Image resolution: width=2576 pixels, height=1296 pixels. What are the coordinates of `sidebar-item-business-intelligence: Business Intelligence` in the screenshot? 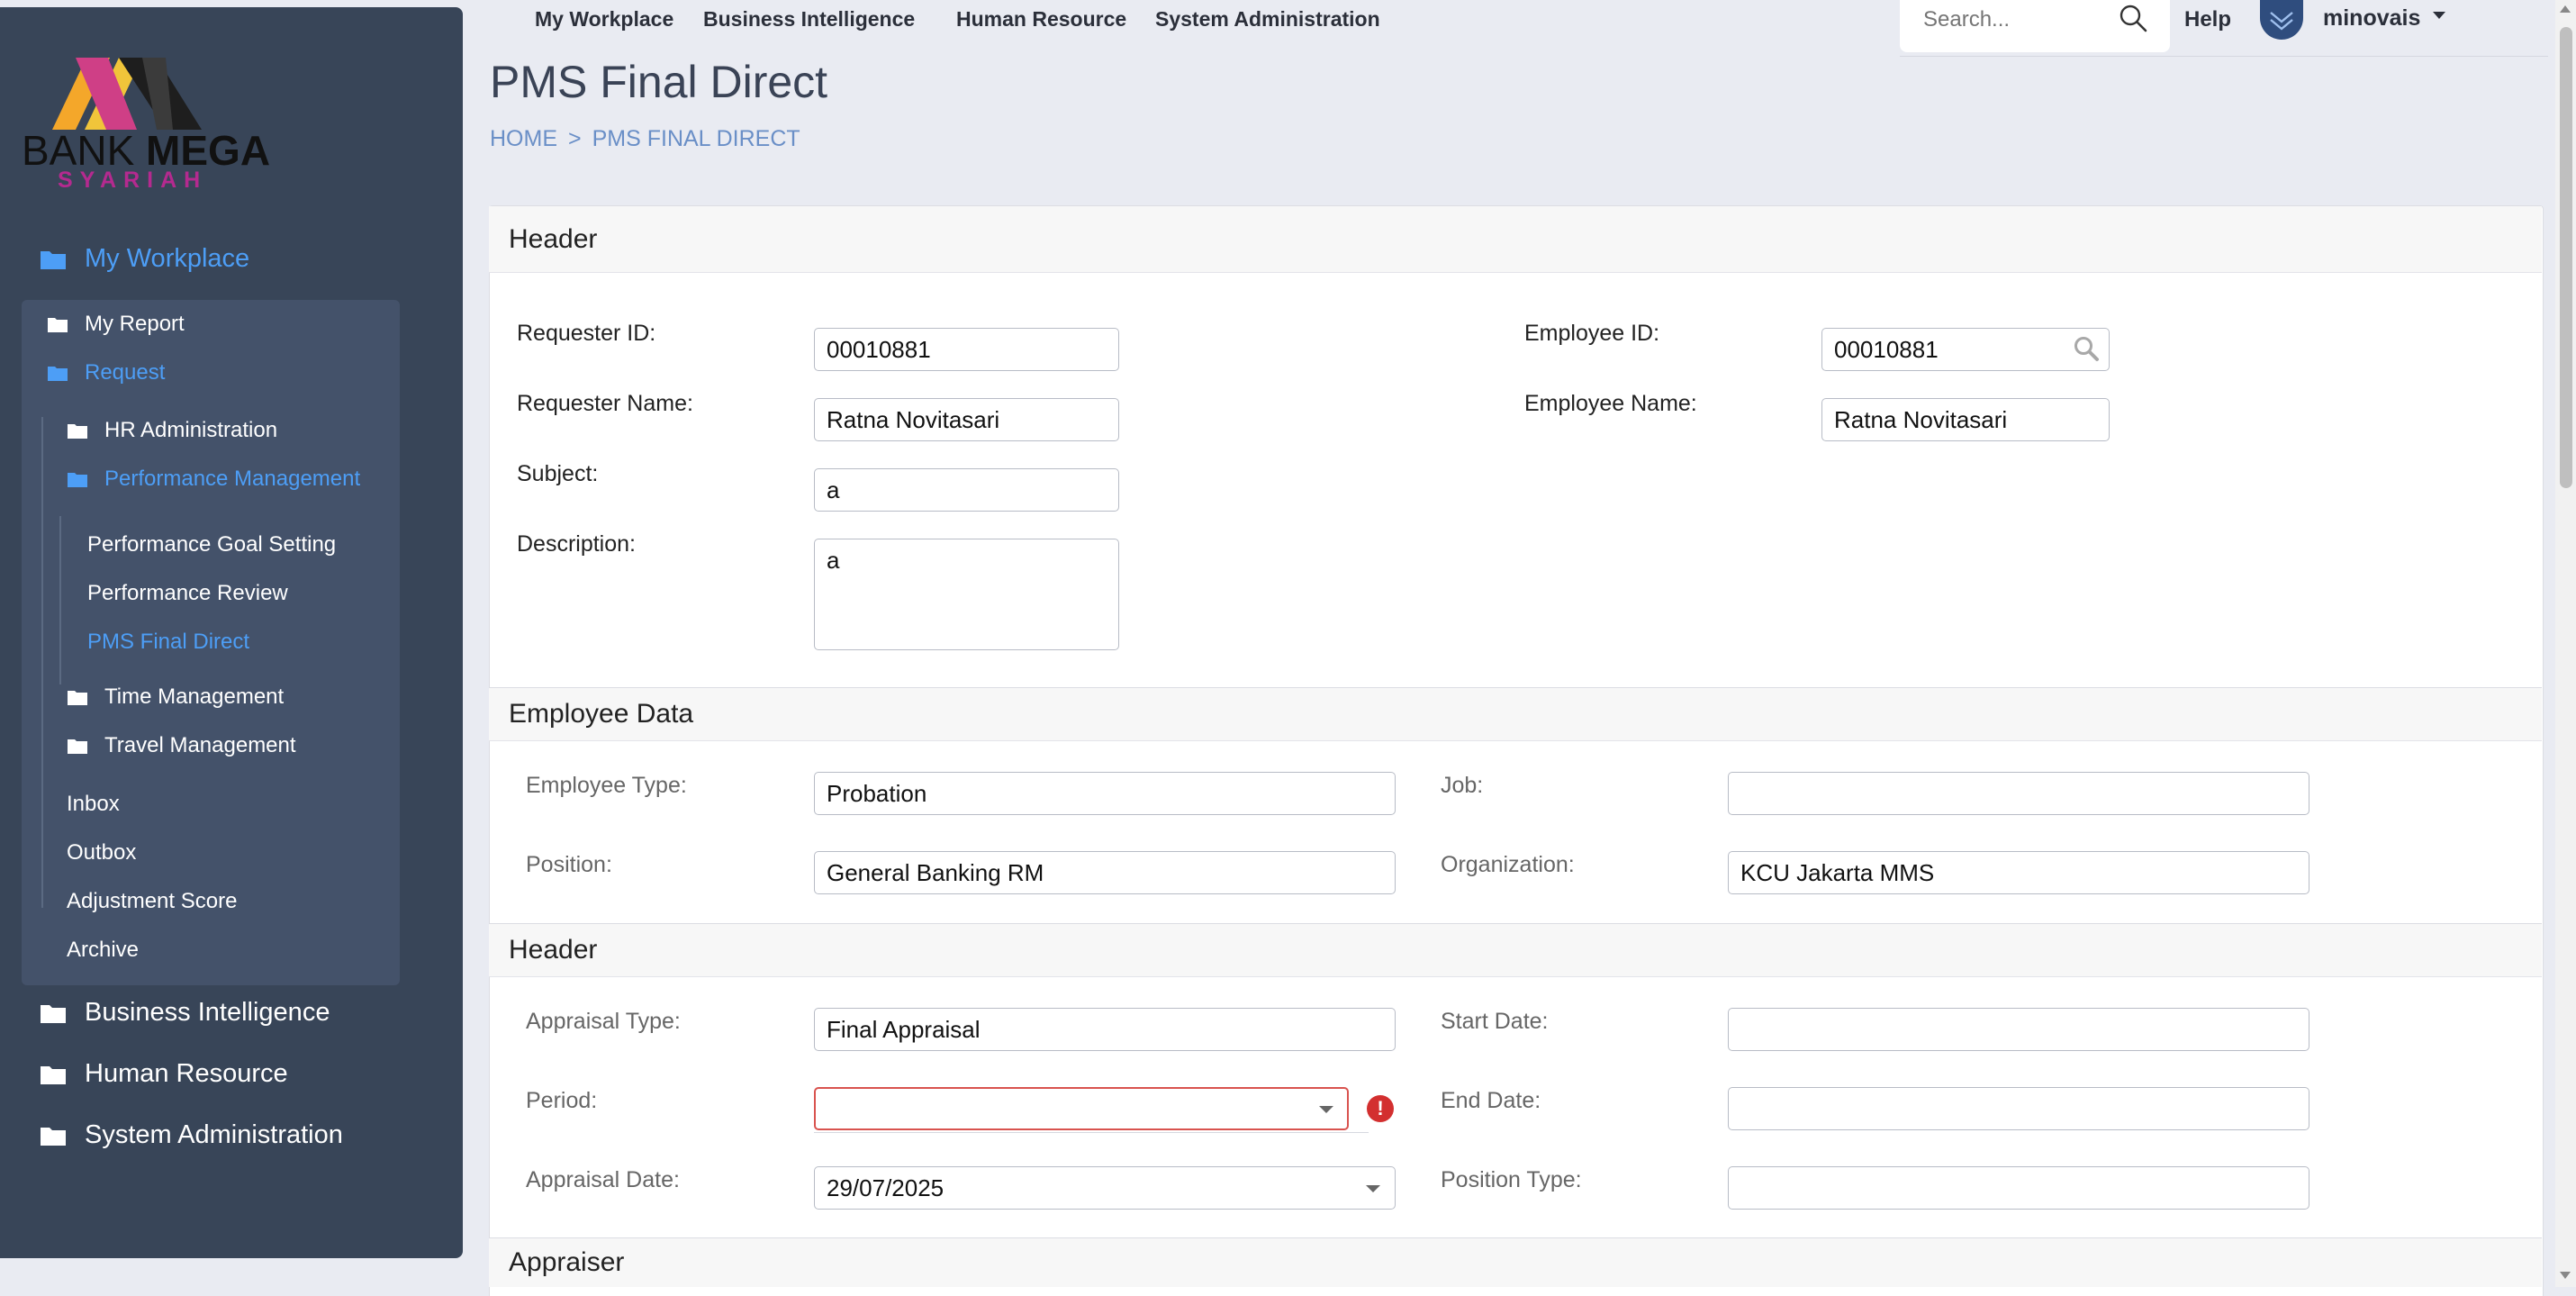 It's located at (185, 1013).